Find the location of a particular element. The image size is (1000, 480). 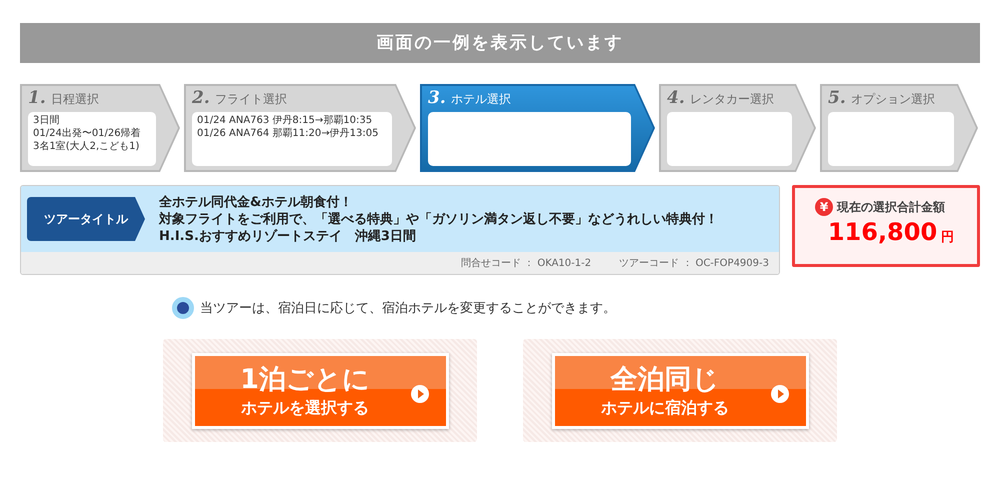

tour-title-tag: ツアータイトル is located at coordinates (86, 219).